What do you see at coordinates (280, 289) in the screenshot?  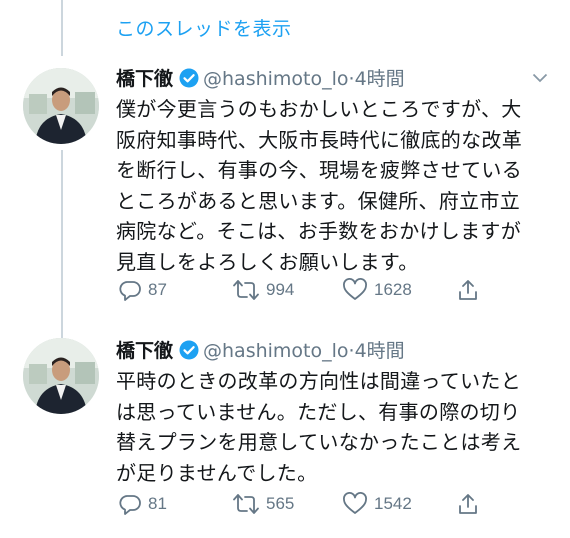 I see `retweet-count: 994` at bounding box center [280, 289].